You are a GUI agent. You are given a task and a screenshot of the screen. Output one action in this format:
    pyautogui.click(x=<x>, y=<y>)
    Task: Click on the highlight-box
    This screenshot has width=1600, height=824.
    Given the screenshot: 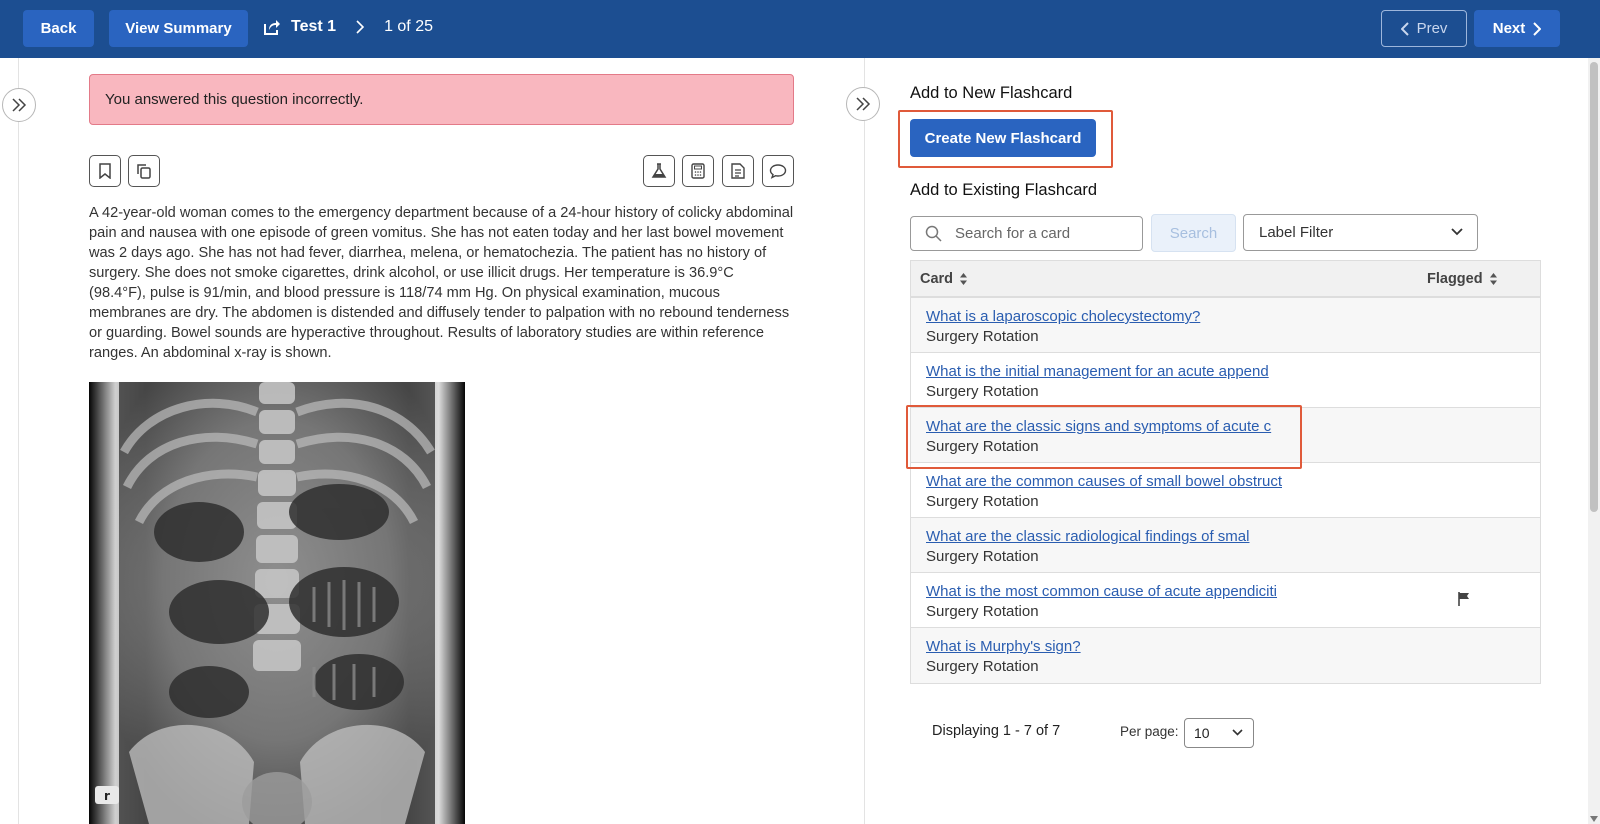 What is the action you would take?
    pyautogui.click(x=1104, y=437)
    